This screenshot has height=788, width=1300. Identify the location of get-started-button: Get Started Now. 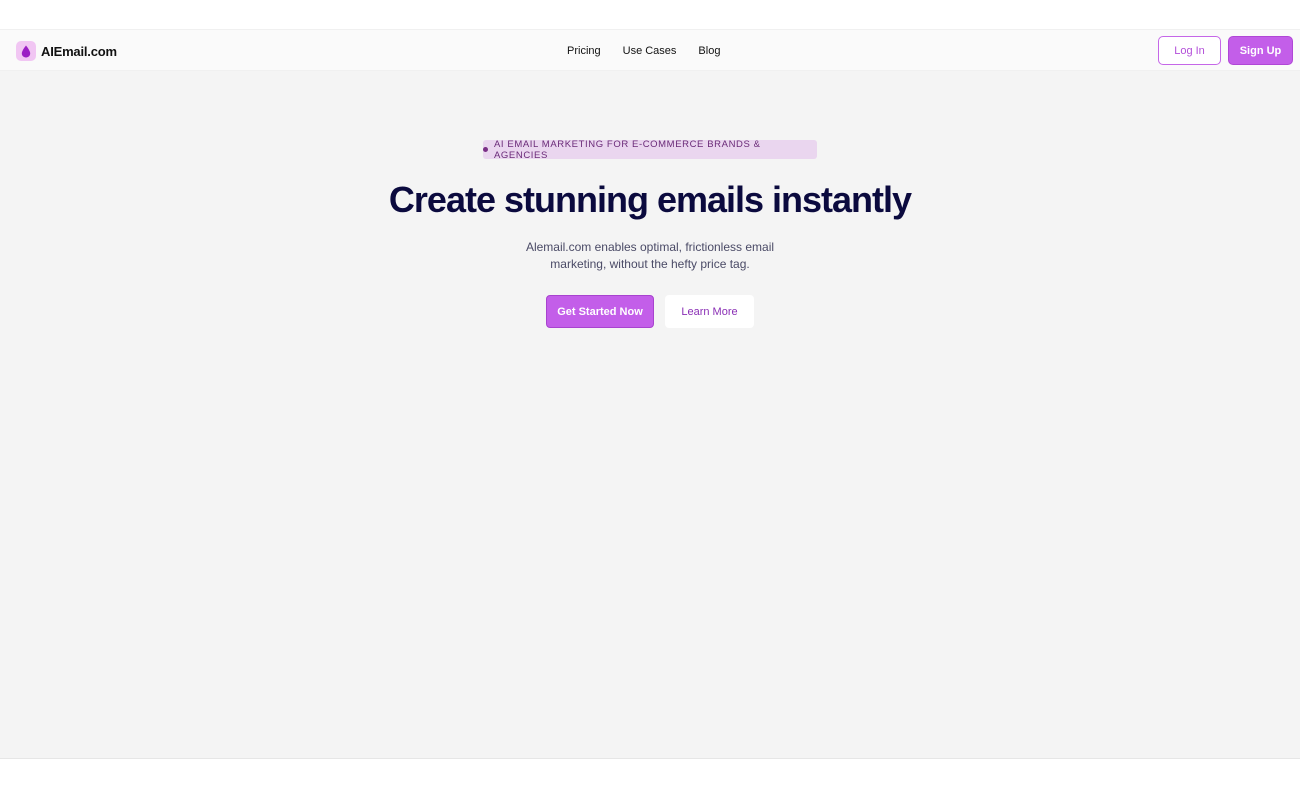
(600, 311).